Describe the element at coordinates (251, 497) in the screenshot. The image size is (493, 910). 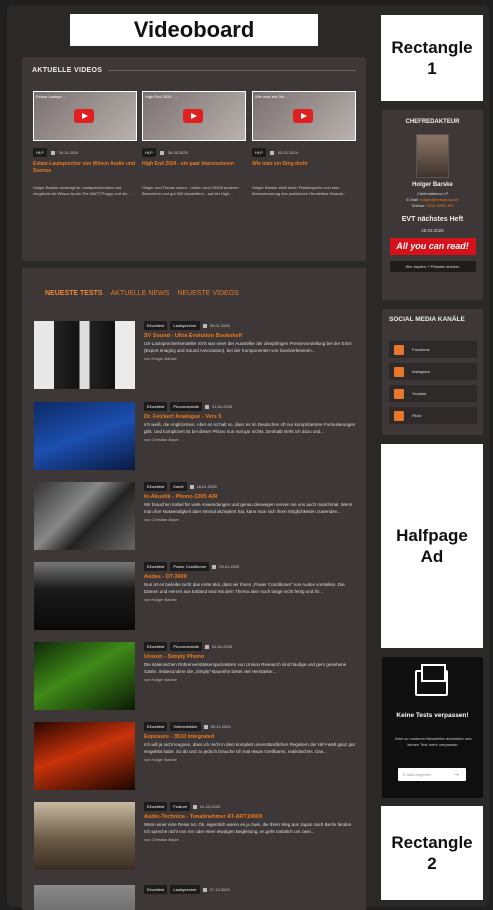
I see `article-title: In-Akustik - Phono-1205 AIR` at that location.